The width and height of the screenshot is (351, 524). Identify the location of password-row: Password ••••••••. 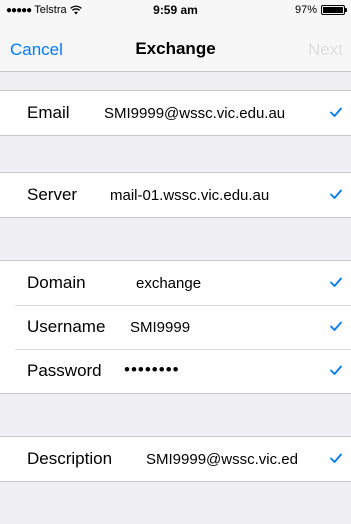
(175, 371).